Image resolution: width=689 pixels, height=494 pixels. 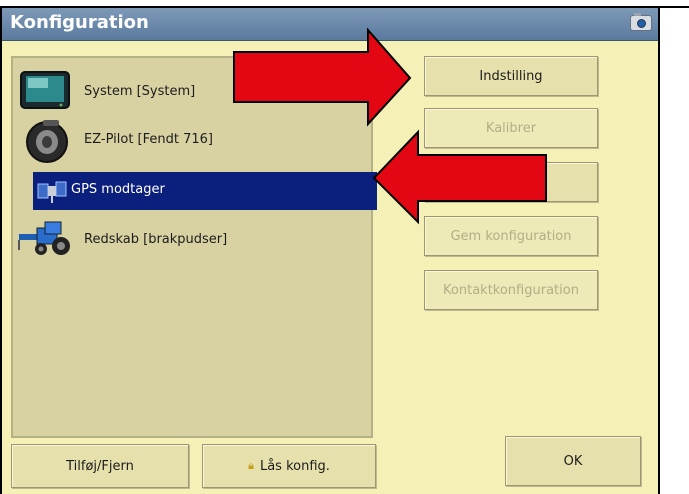 I want to click on display-monitor-icon, so click(x=45, y=90).